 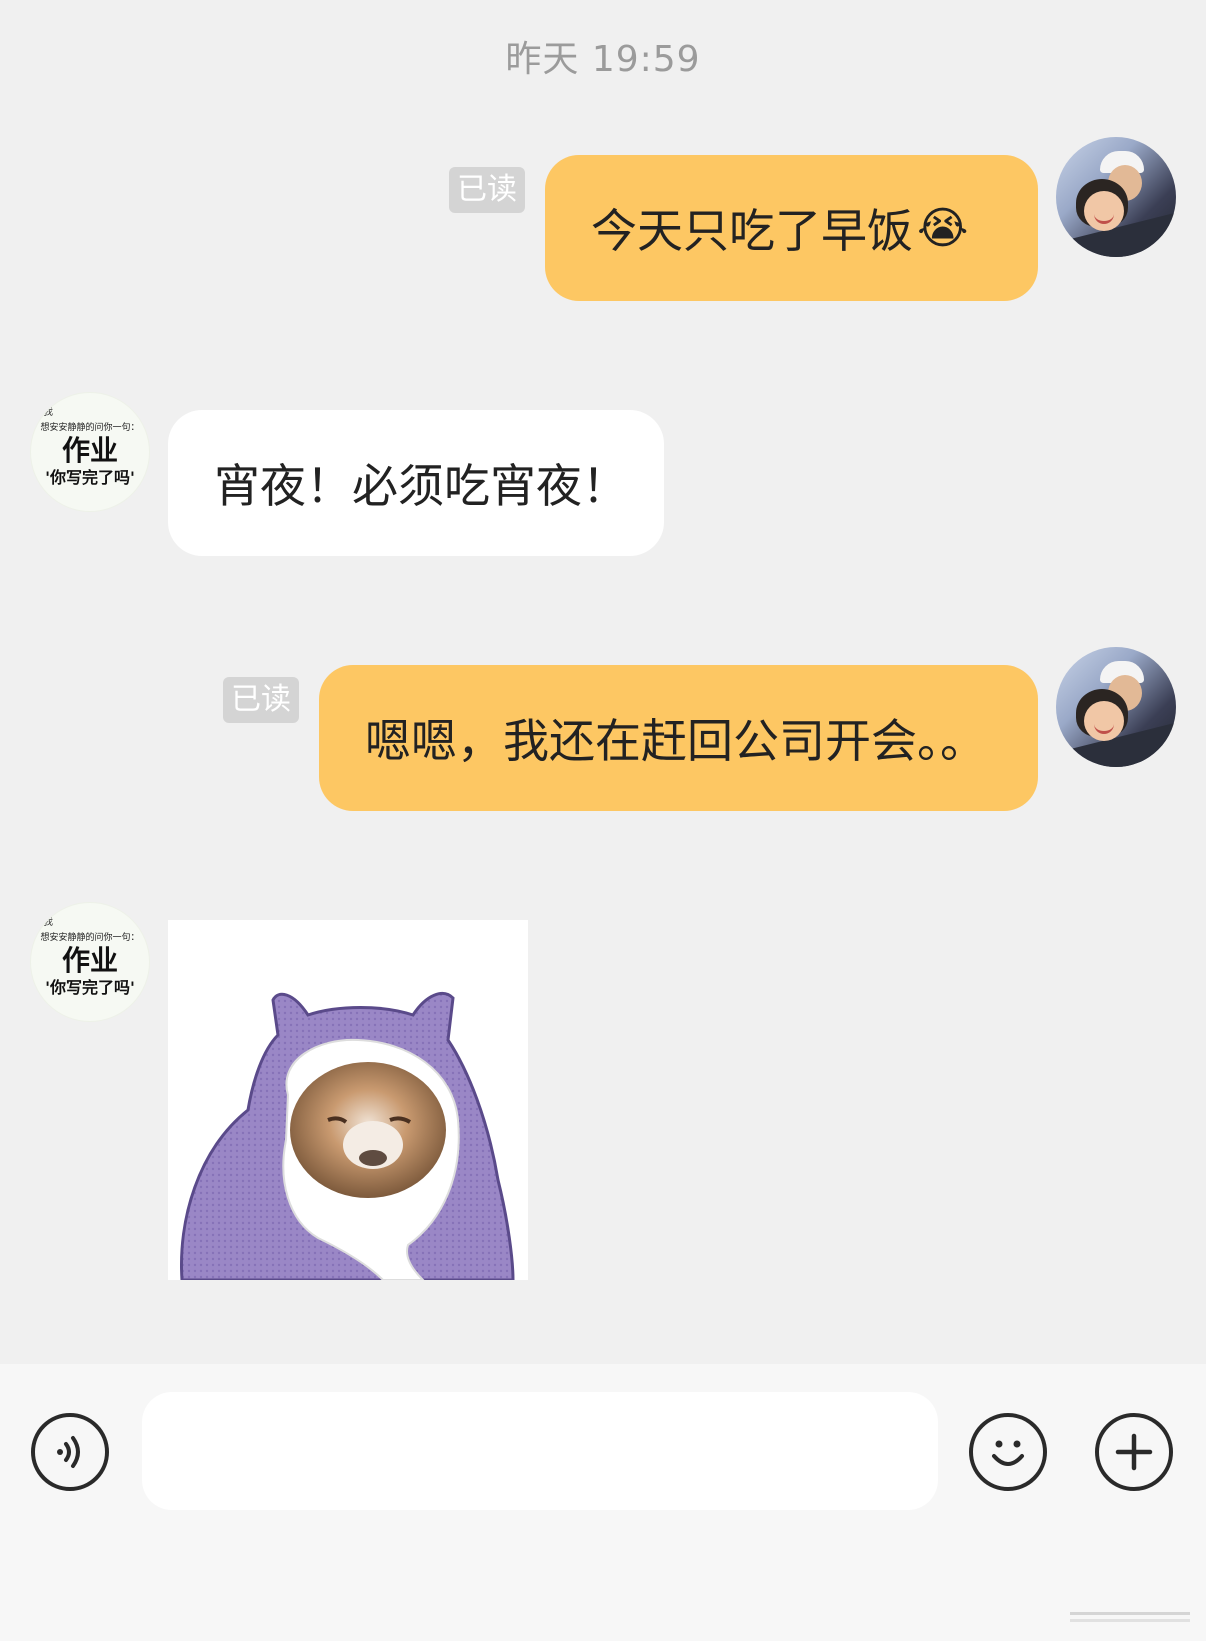 I want to click on message-bubble-peer: 宵夜！必须吃宵夜！, so click(x=416, y=483).